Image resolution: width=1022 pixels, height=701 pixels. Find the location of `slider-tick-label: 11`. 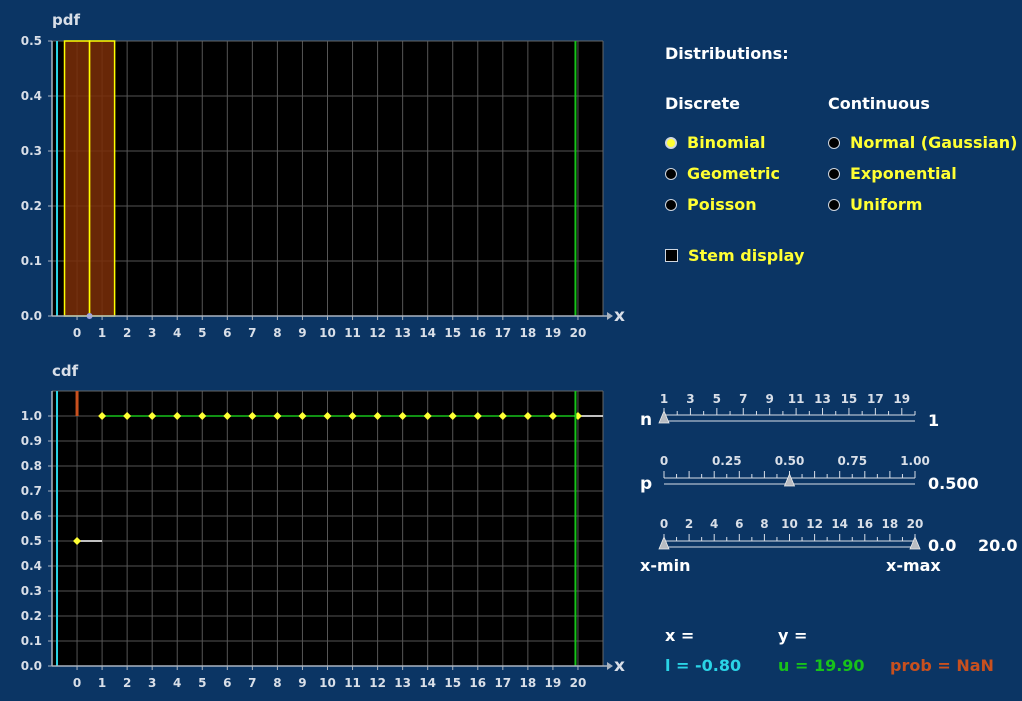

slider-tick-label: 11 is located at coordinates (796, 399).